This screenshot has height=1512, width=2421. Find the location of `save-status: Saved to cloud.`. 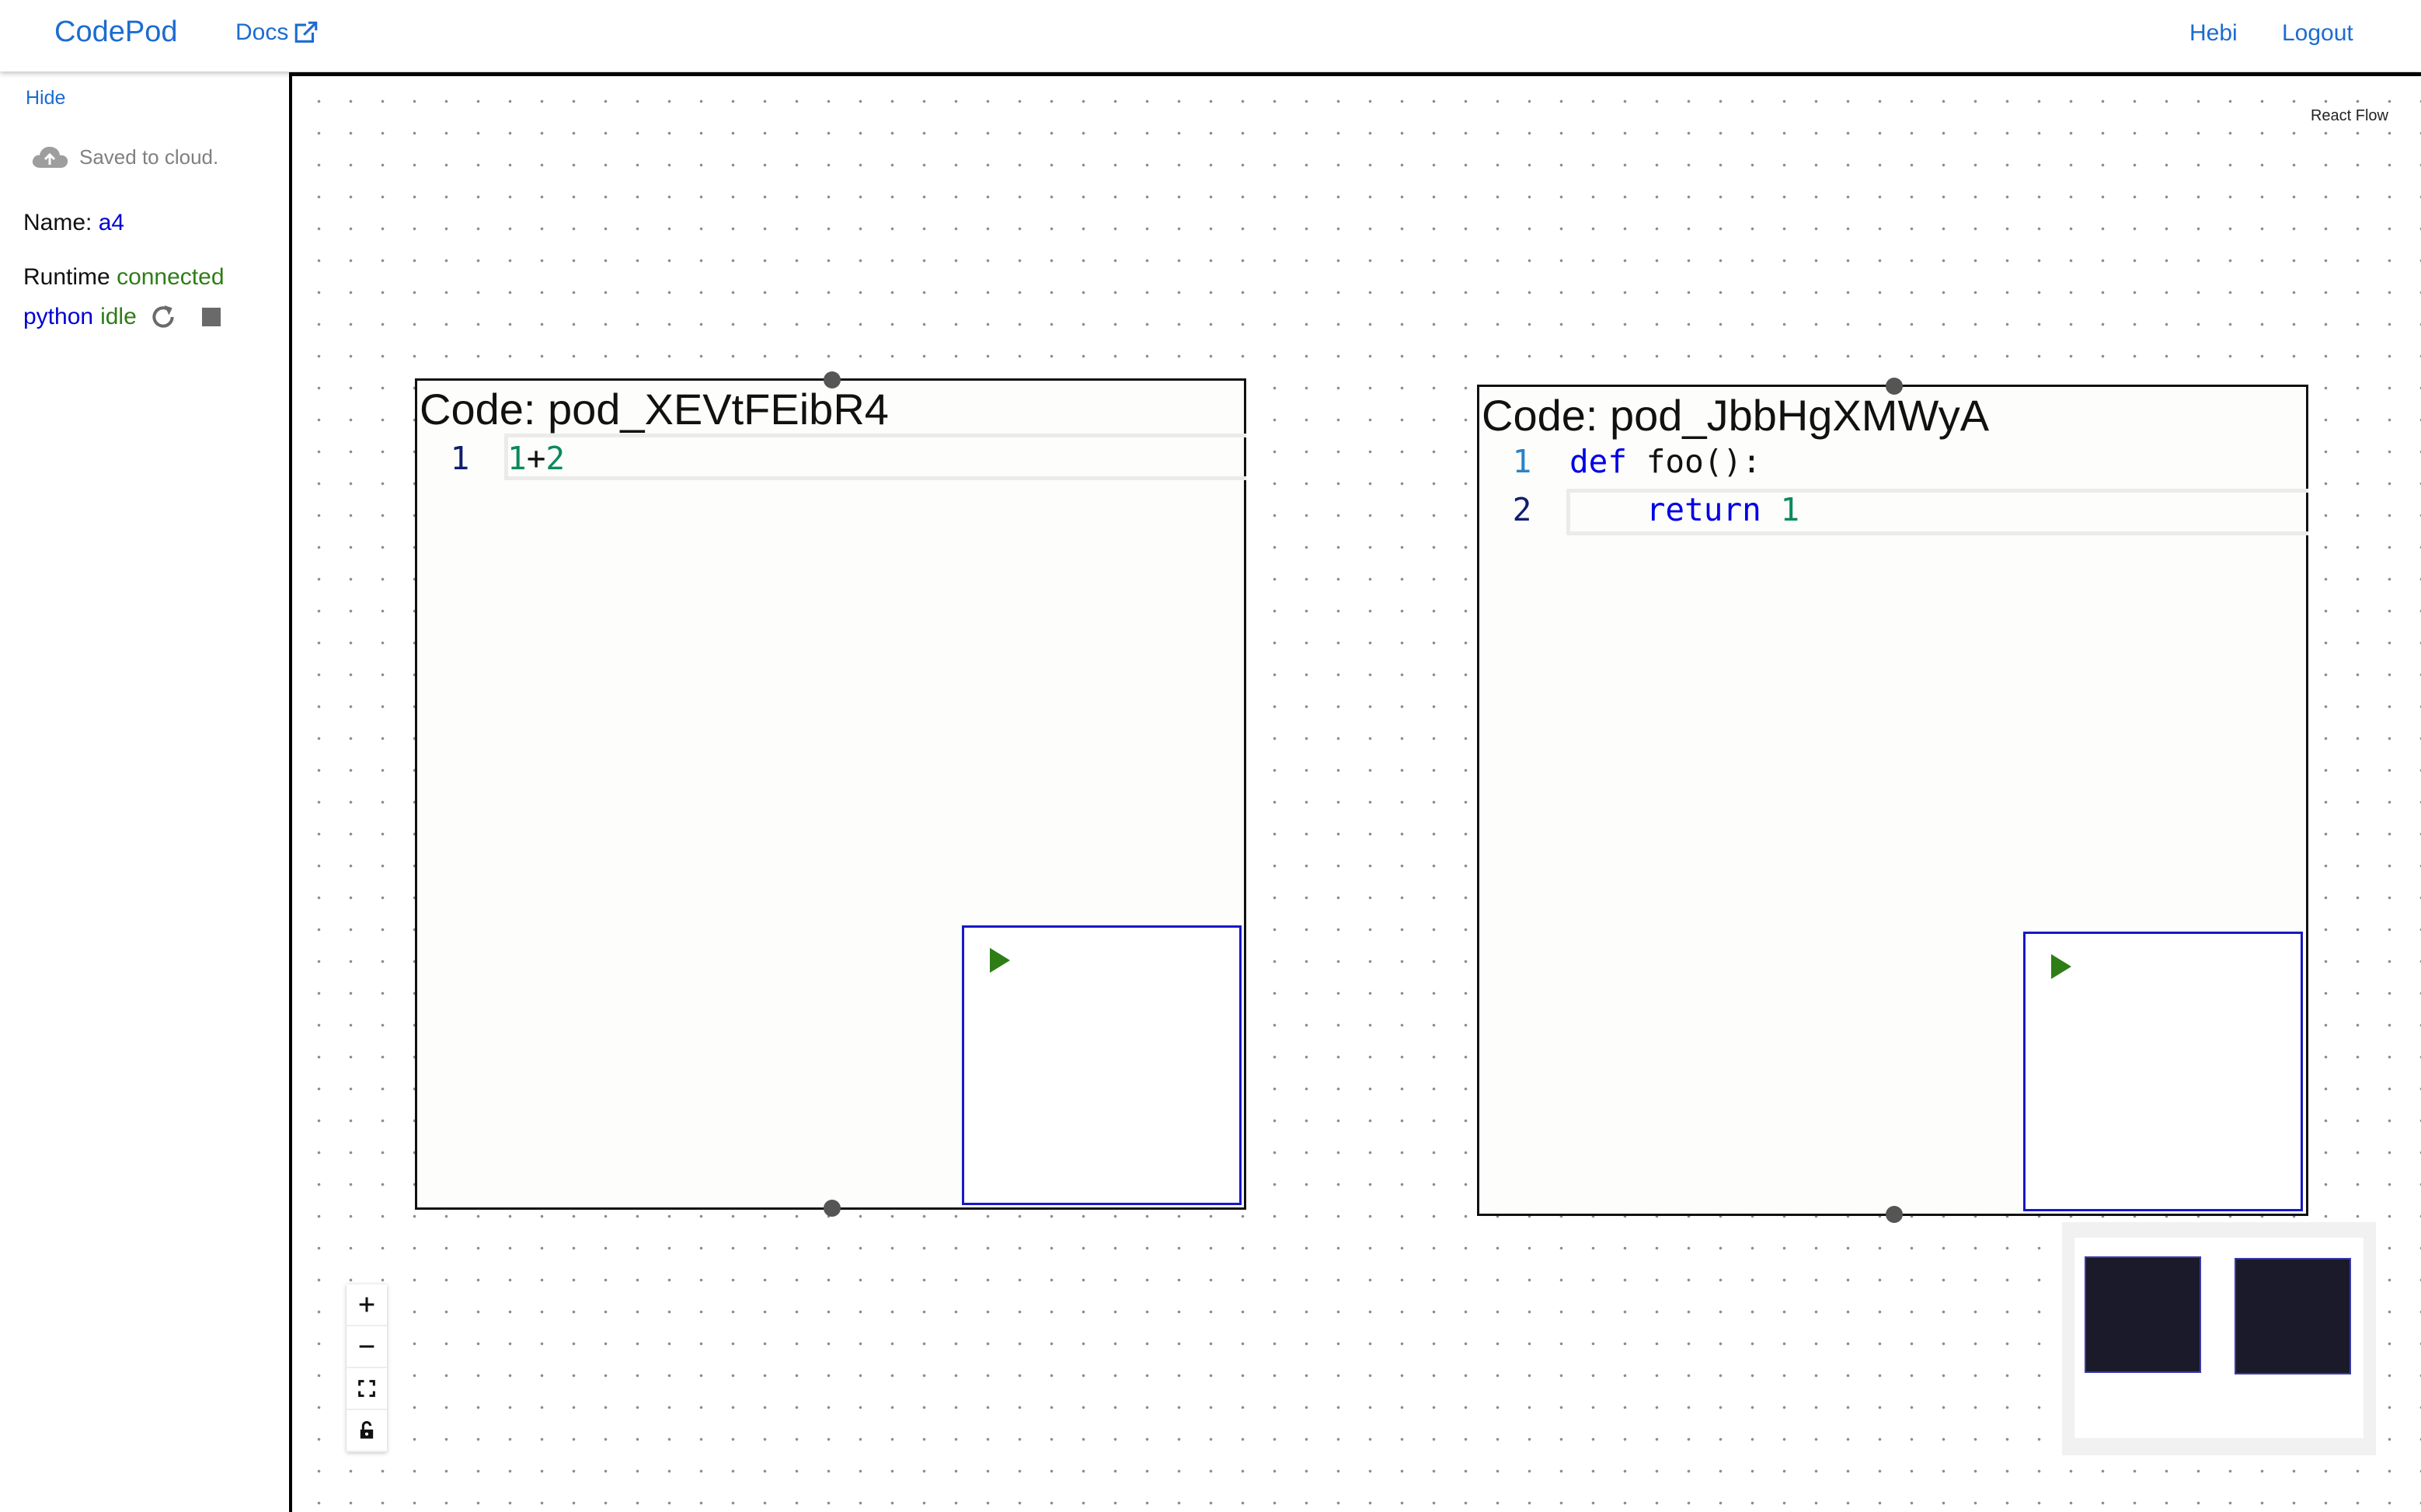

save-status: Saved to cloud. is located at coordinates (124, 157).